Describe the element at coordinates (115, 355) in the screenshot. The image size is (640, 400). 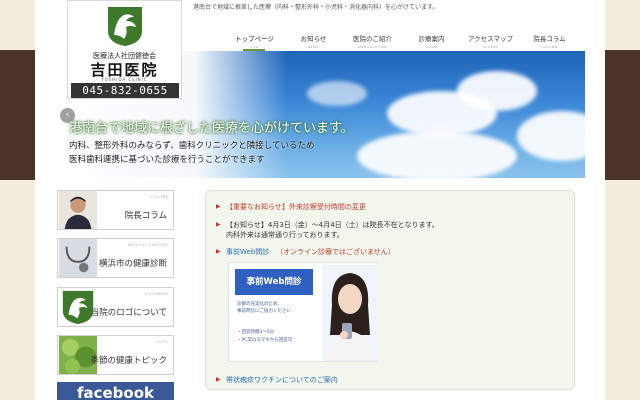
I see `sidebar-banner-topic: TOPIC 季節の健康トピック` at that location.